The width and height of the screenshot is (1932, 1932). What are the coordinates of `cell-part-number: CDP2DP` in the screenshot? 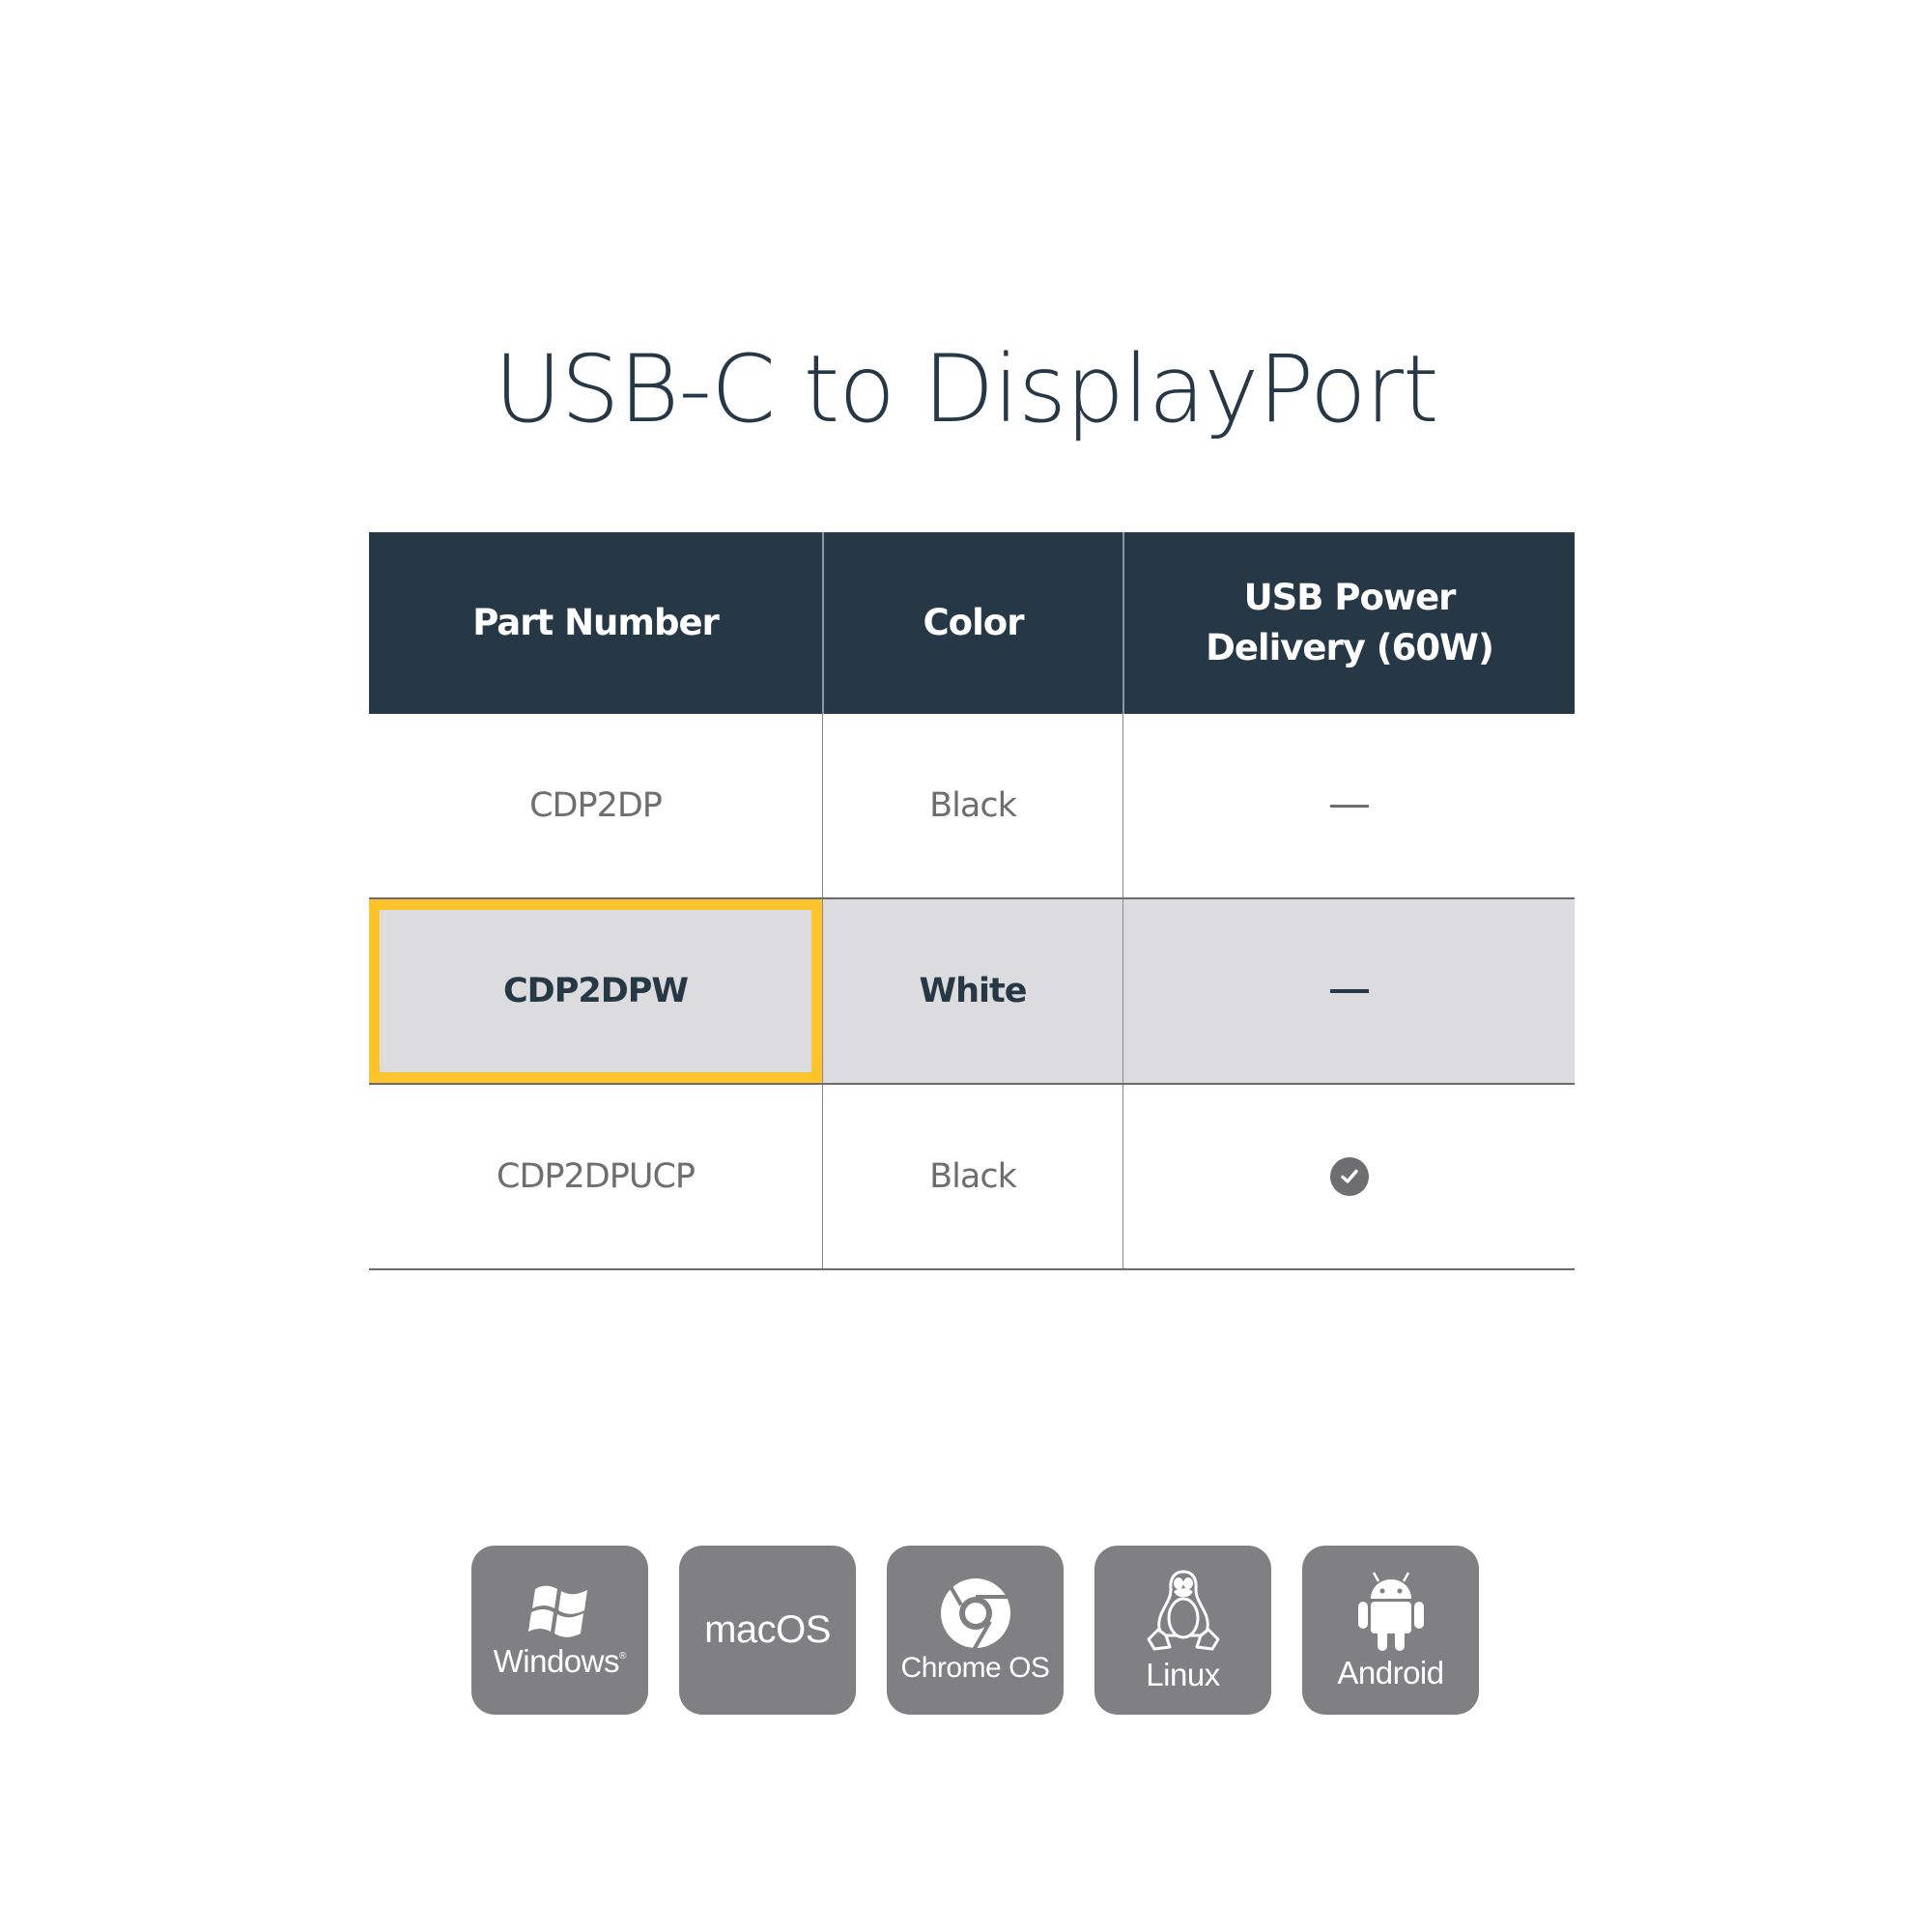 It's located at (596, 805).